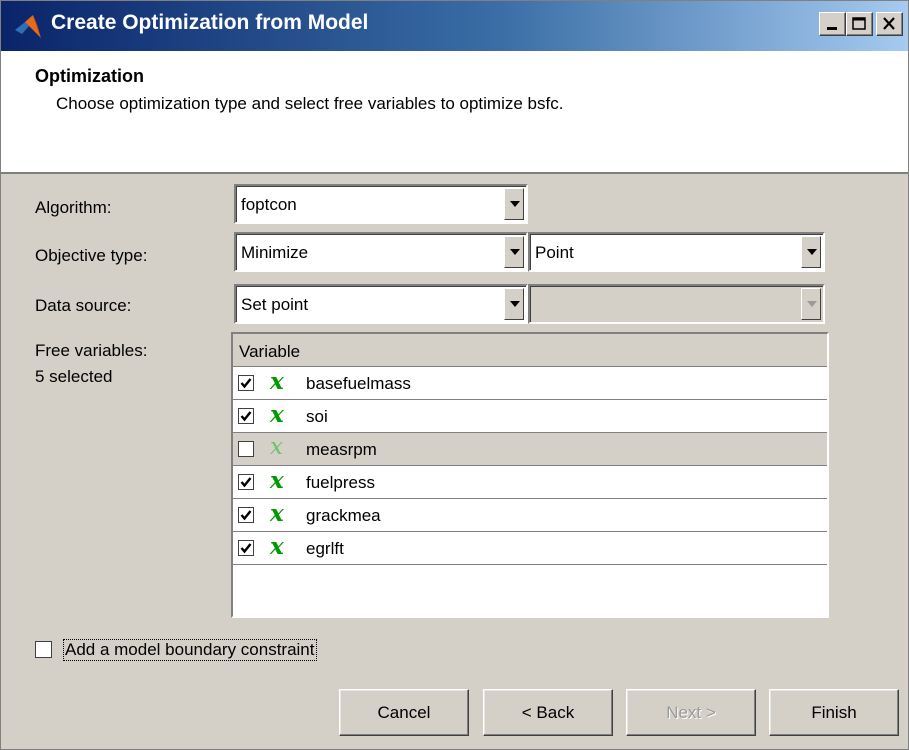 The image size is (909, 750). Describe the element at coordinates (530, 449) in the screenshot. I see `table-row: x measrpm` at that location.